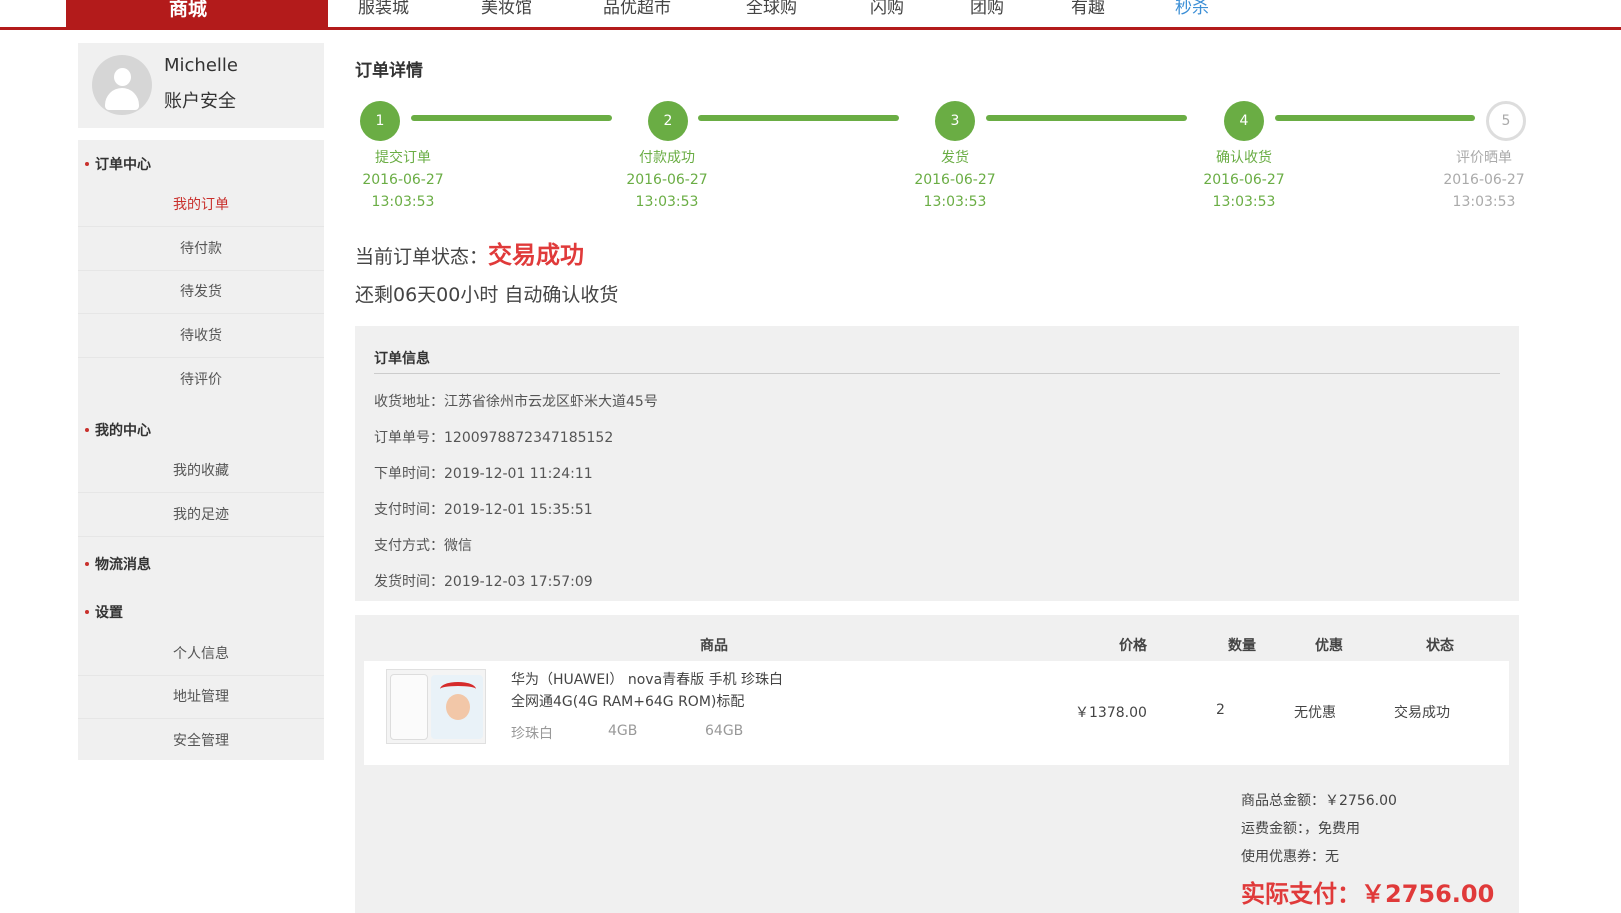  Describe the element at coordinates (383, 9) in the screenshot. I see `nav-item-clothing: 服装城` at that location.